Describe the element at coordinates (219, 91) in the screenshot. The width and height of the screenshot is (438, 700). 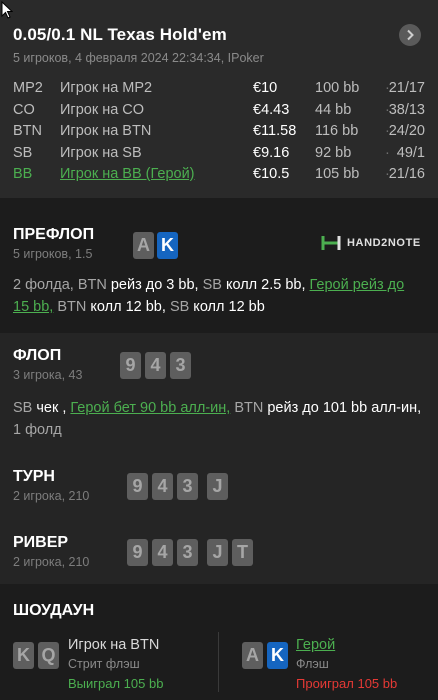
I see `player-row: MP2 Игрок на MP2 €10 100 bb · 21/17` at that location.